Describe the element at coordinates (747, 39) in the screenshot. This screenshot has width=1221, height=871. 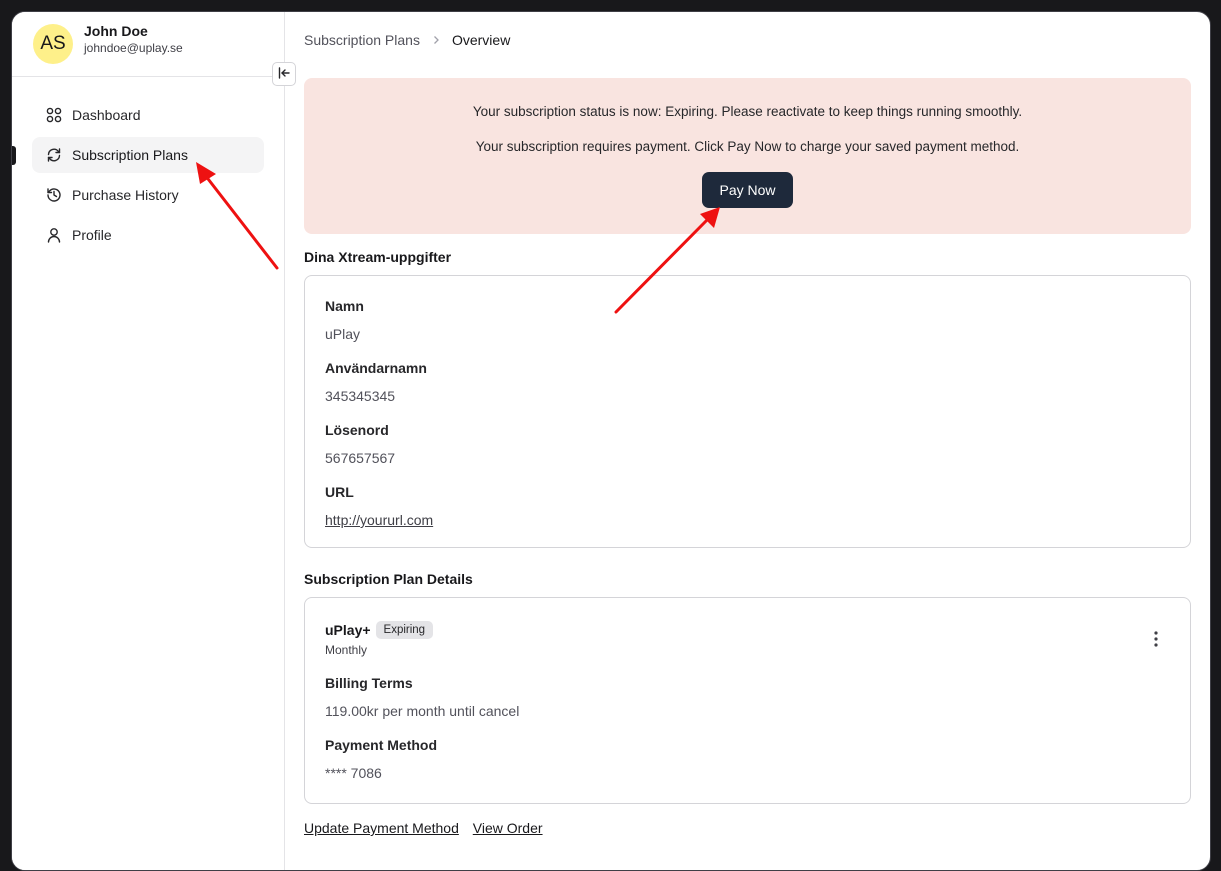
I see `breadcrumb: Subscription Plans Overview` at that location.